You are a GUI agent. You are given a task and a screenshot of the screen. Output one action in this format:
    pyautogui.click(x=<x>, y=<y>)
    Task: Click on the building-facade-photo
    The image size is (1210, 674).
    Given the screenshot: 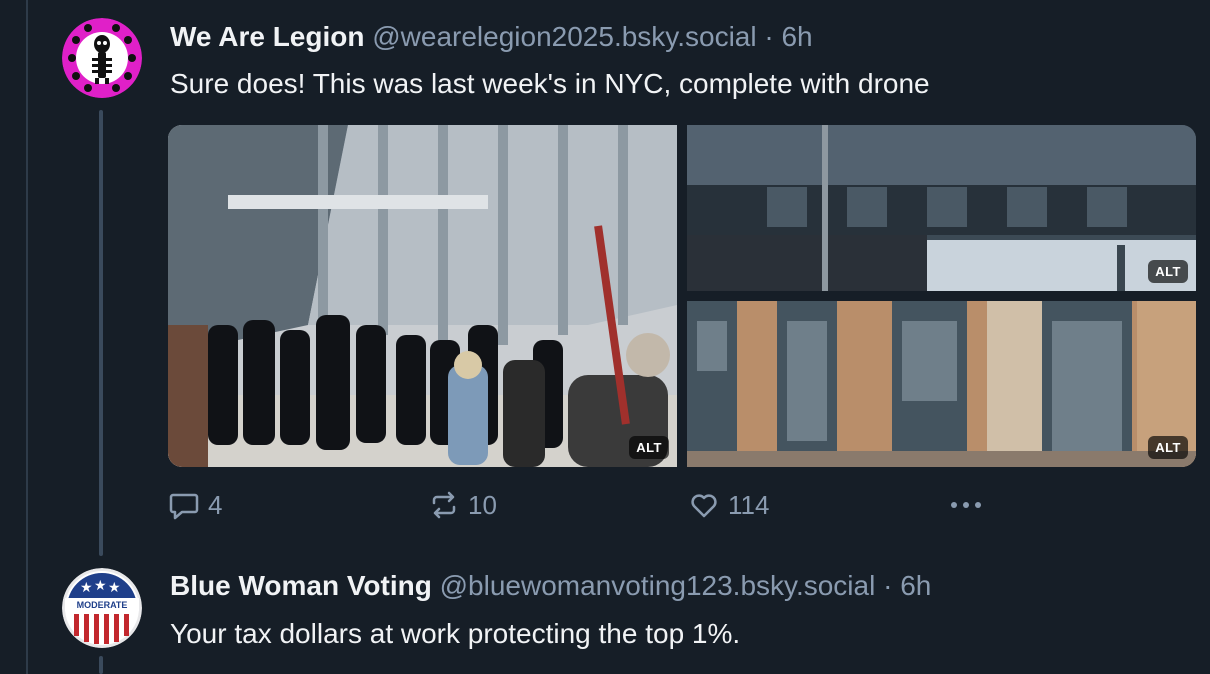 What is the action you would take?
    pyautogui.click(x=941, y=384)
    